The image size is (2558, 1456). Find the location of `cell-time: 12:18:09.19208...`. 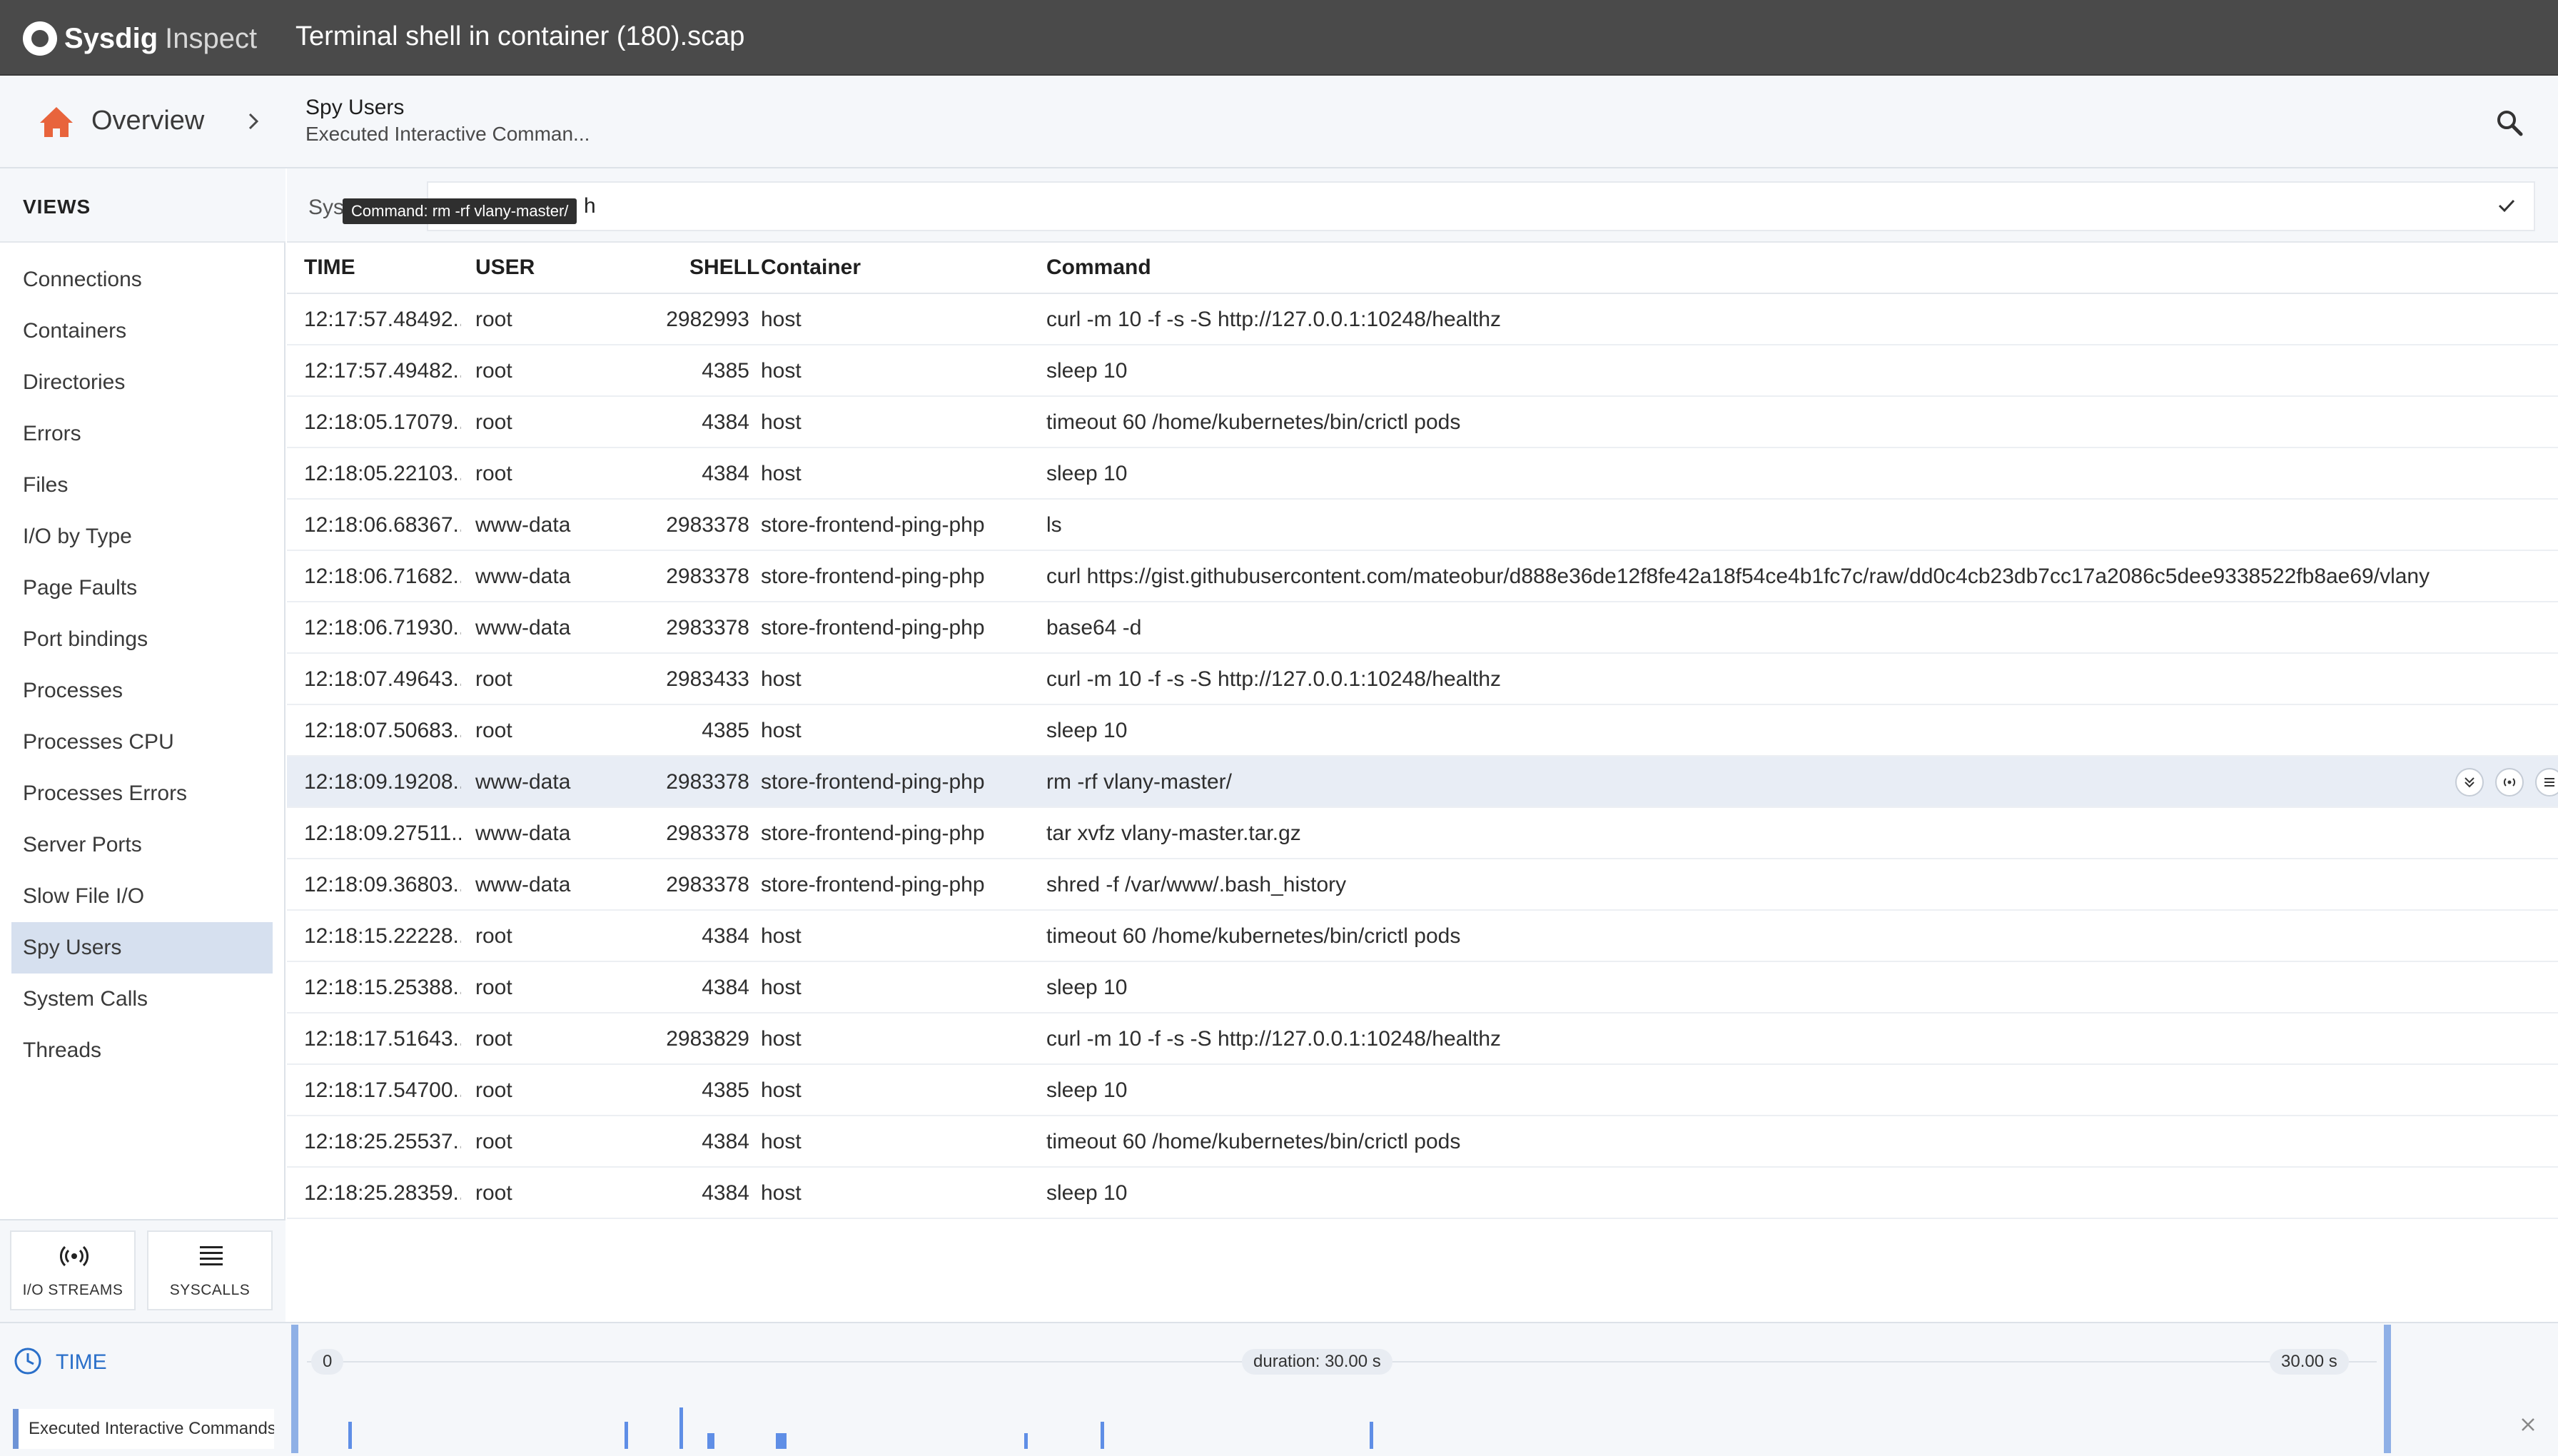

cell-time: 12:18:09.19208... is located at coordinates (383, 782).